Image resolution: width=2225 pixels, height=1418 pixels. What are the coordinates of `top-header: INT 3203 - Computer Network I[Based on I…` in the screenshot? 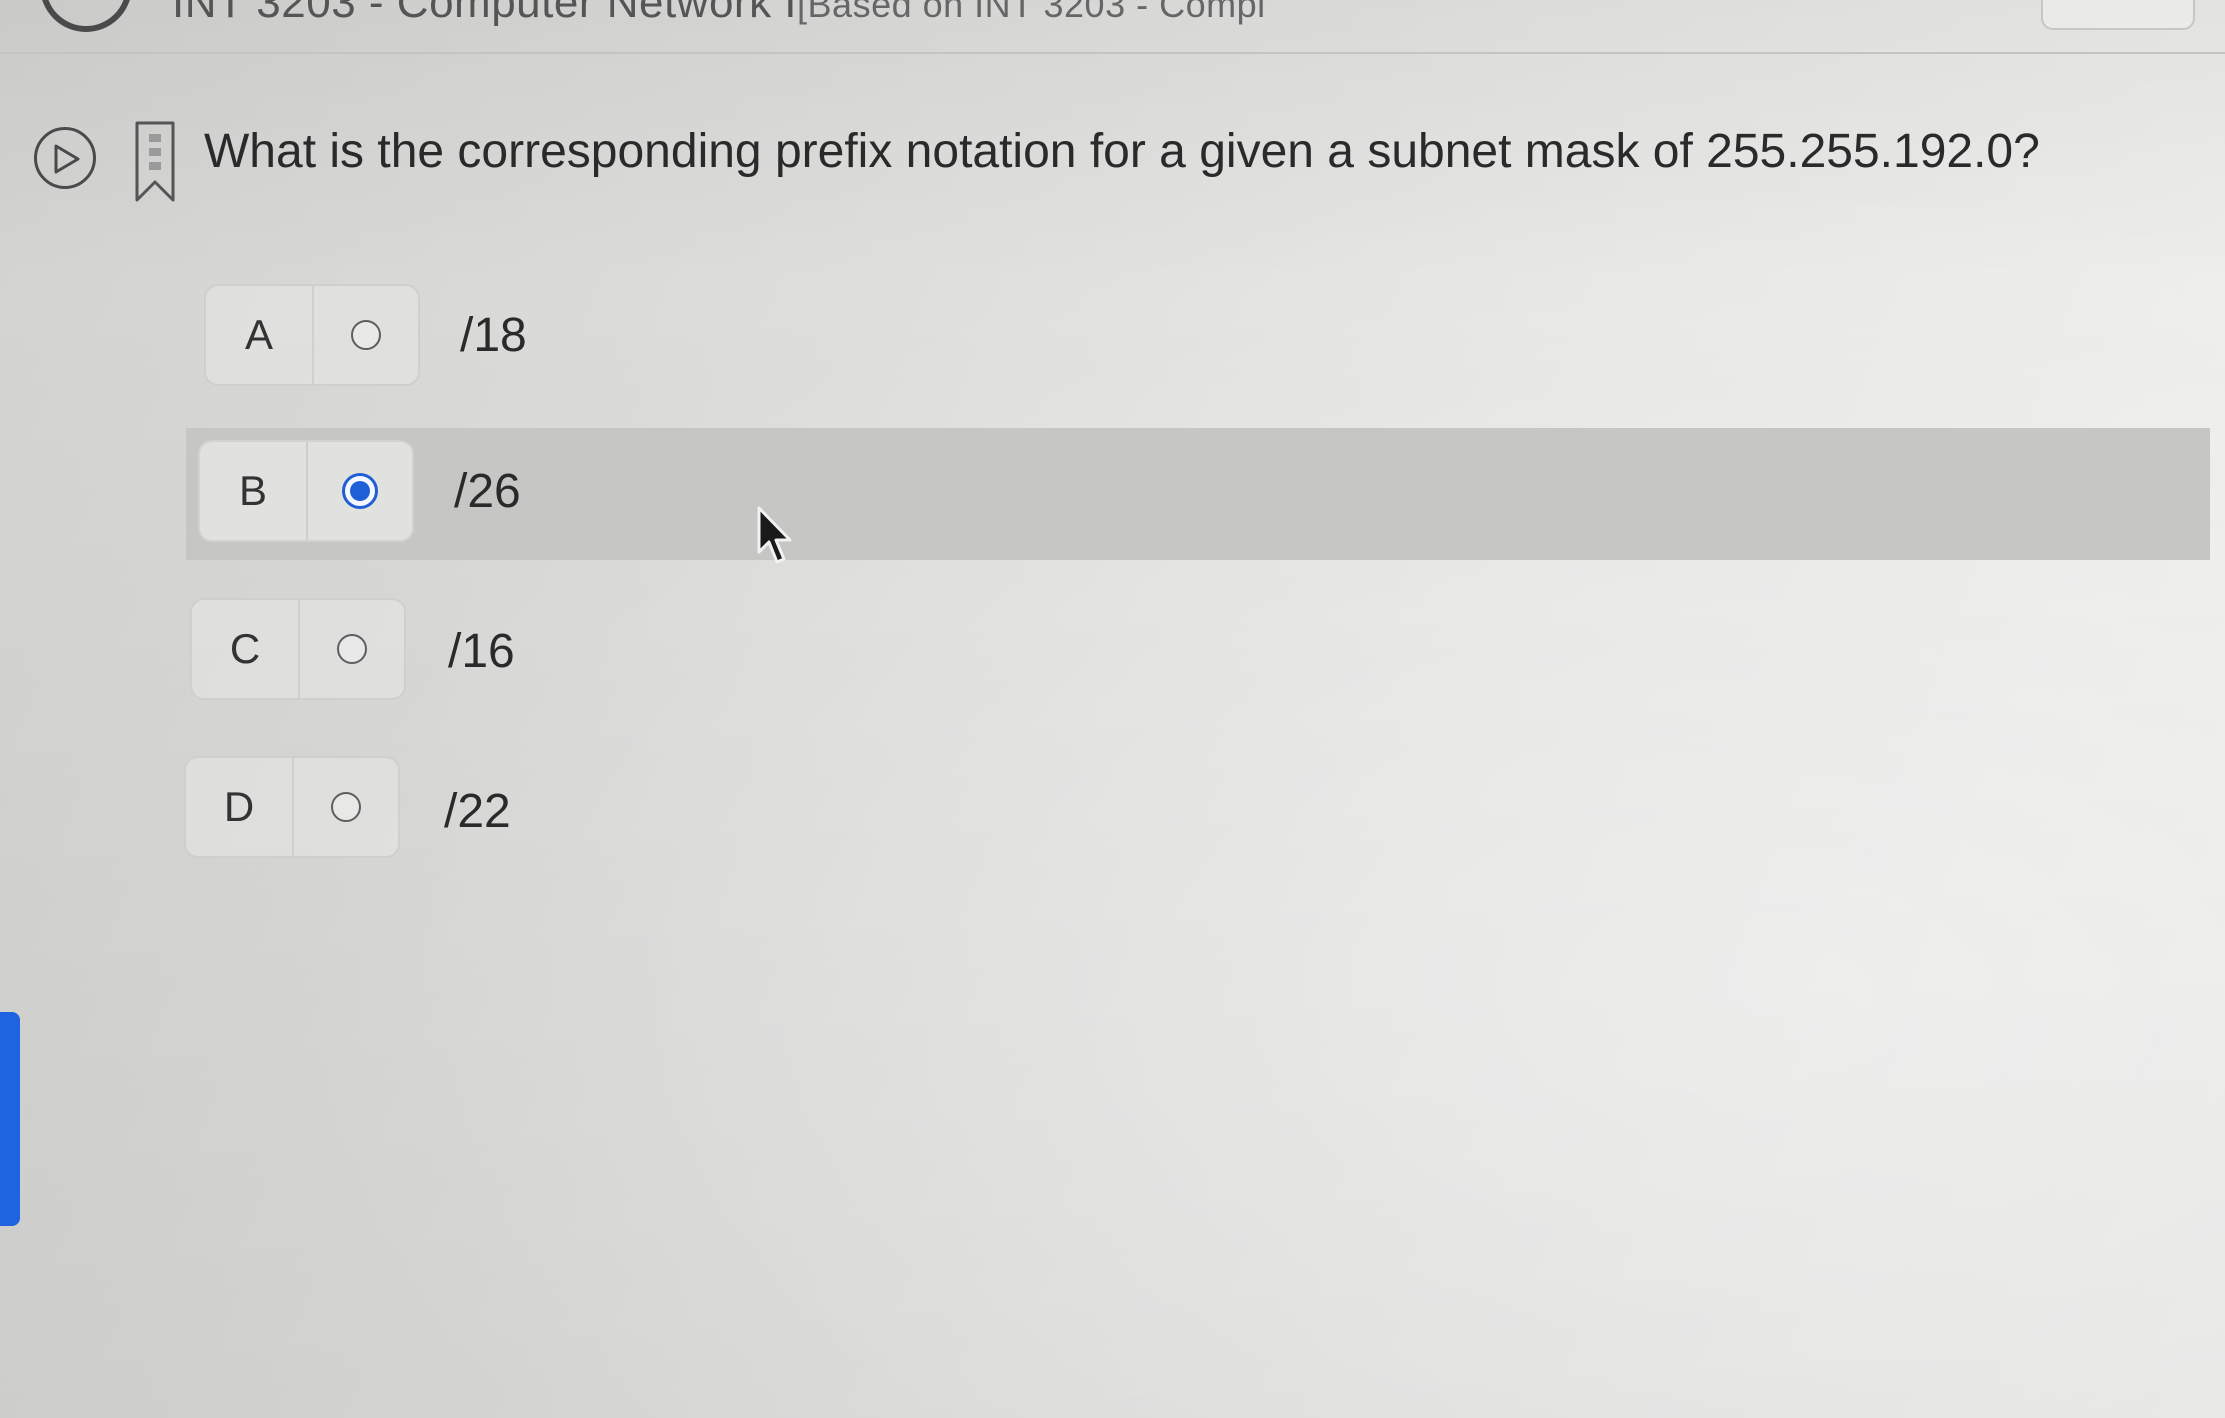 It's located at (1112, 27).